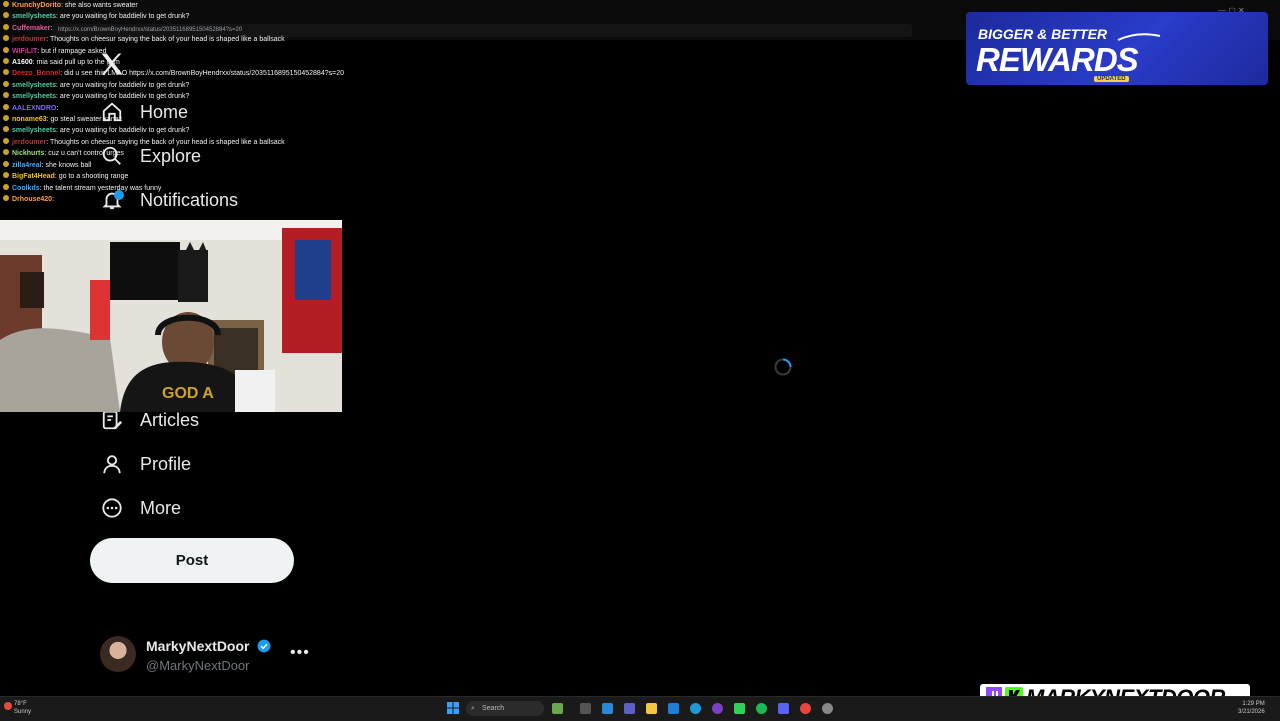 The width and height of the screenshot is (1280, 721). Describe the element at coordinates (210, 656) in the screenshot. I see `account-switcher: MarkyNextDoor @MarkyNextDoor •••` at that location.